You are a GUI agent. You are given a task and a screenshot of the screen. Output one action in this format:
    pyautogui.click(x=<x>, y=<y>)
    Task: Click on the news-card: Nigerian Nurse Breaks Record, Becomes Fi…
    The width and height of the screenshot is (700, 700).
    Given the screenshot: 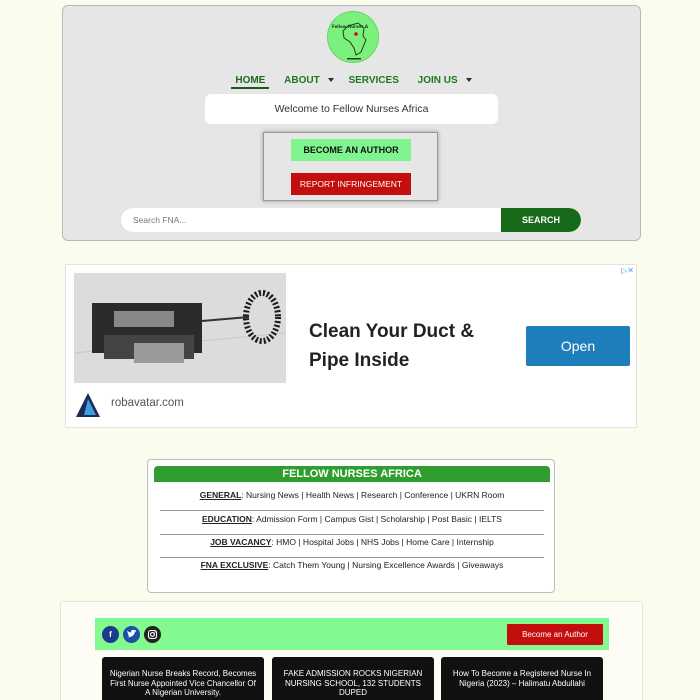 What is the action you would take?
    pyautogui.click(x=183, y=678)
    